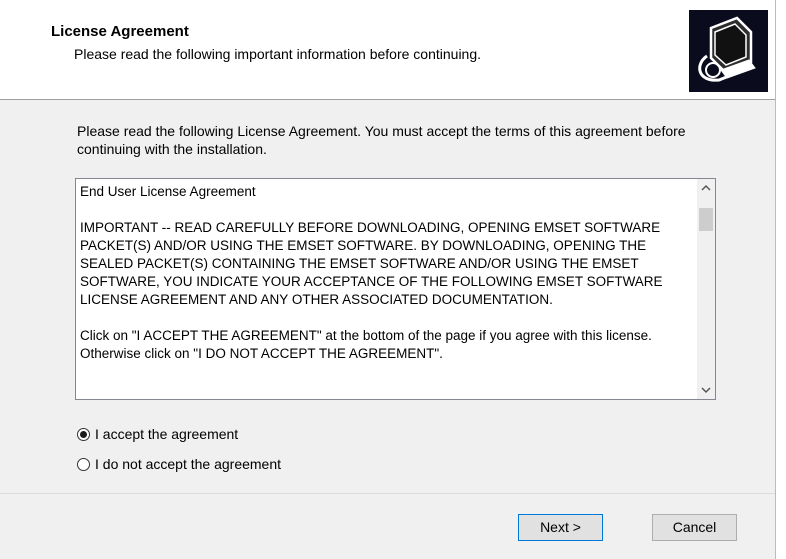 The image size is (786, 559). I want to click on cancel-button: Cancel, so click(694, 527).